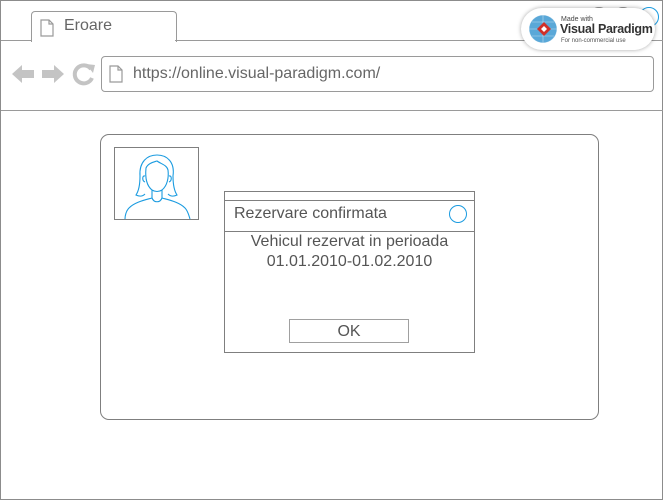  Describe the element at coordinates (349, 196) in the screenshot. I see `dialog-title-bar` at that location.